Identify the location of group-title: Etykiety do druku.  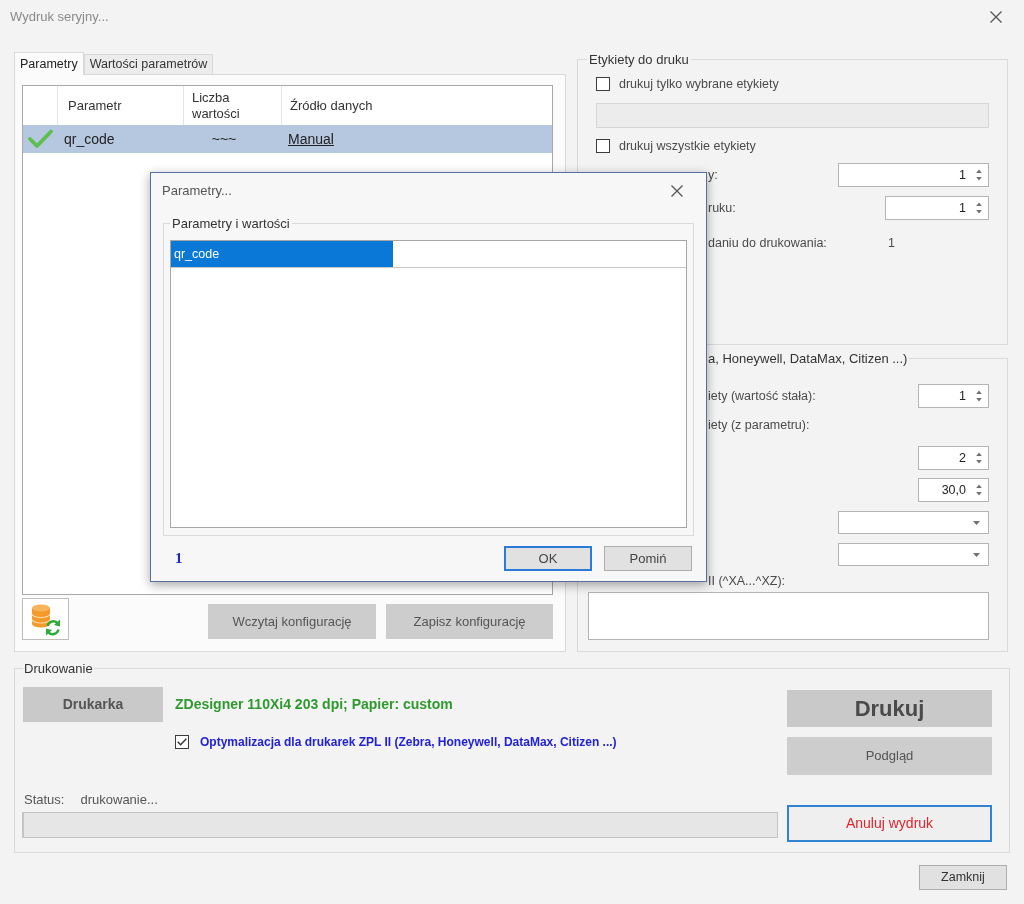
(639, 59).